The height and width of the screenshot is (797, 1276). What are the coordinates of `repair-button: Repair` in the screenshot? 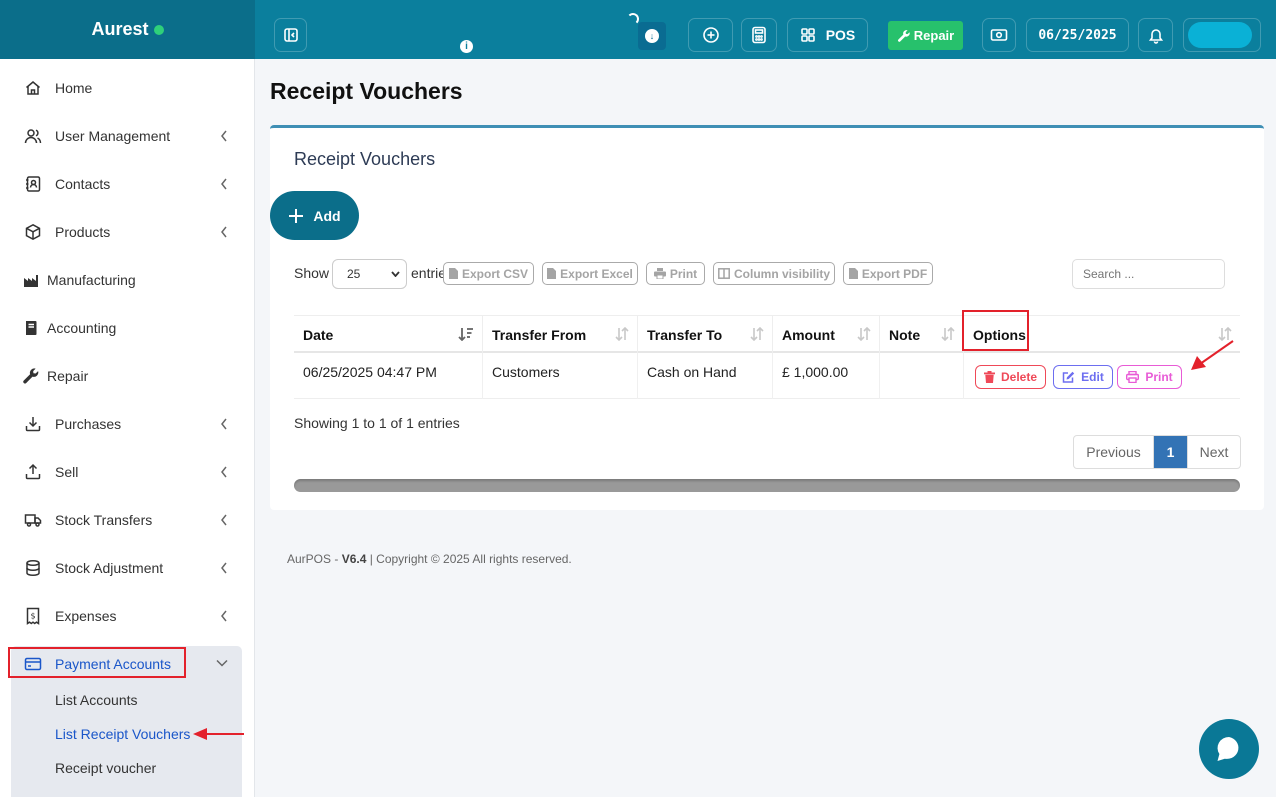 It's located at (925, 35).